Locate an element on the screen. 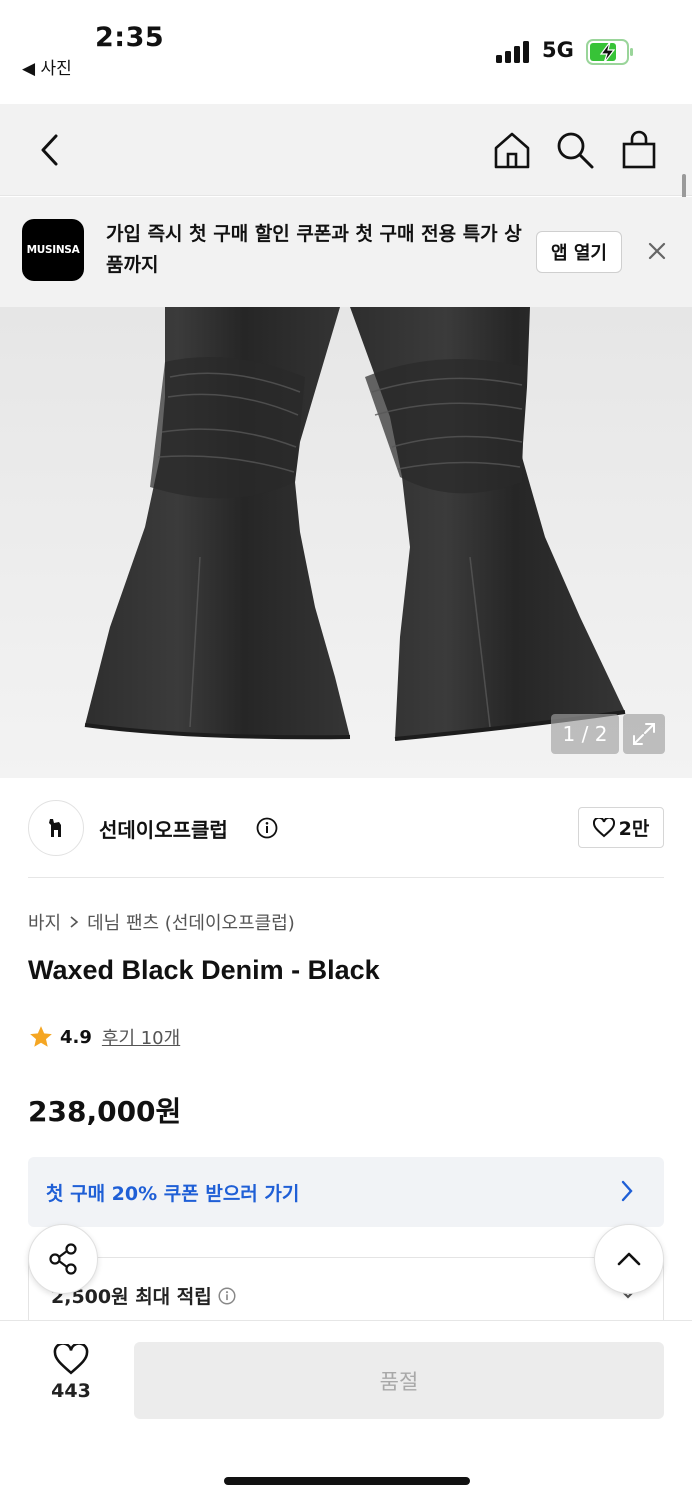 The width and height of the screenshot is (692, 1500). chevron-up-icon is located at coordinates (629, 1259).